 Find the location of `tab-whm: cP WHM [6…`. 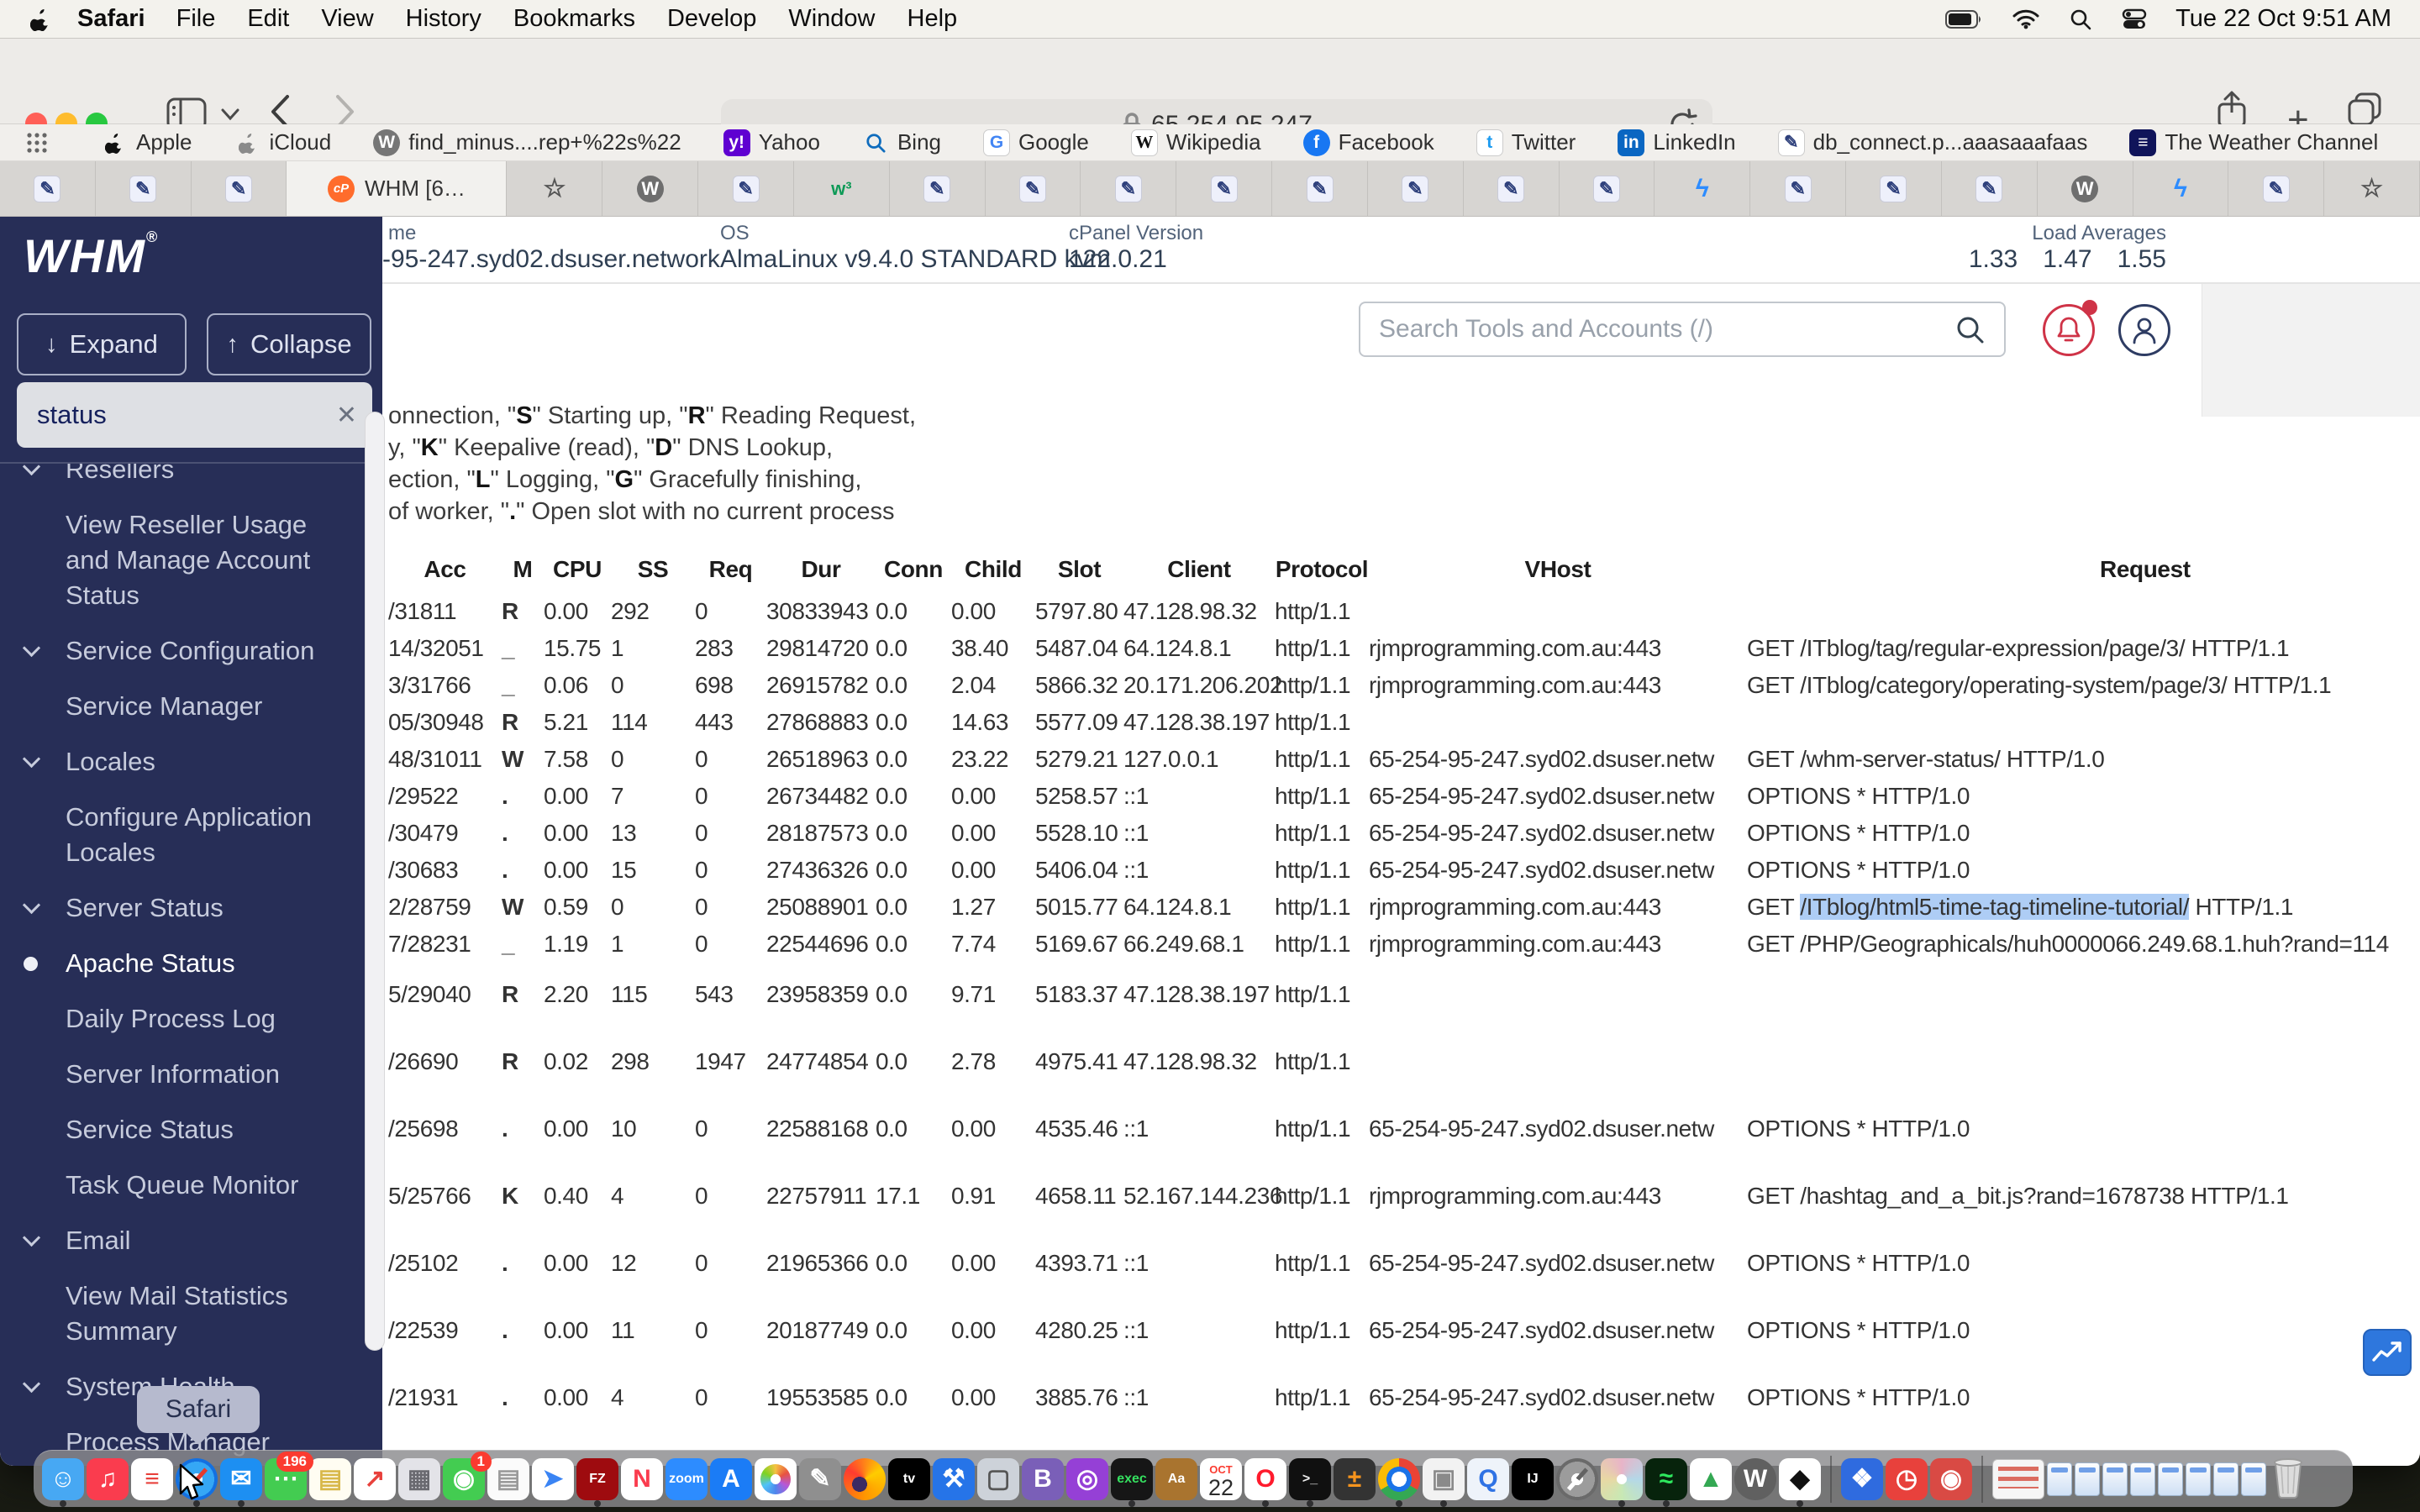

tab-whm: cP WHM [6… is located at coordinates (397, 188).